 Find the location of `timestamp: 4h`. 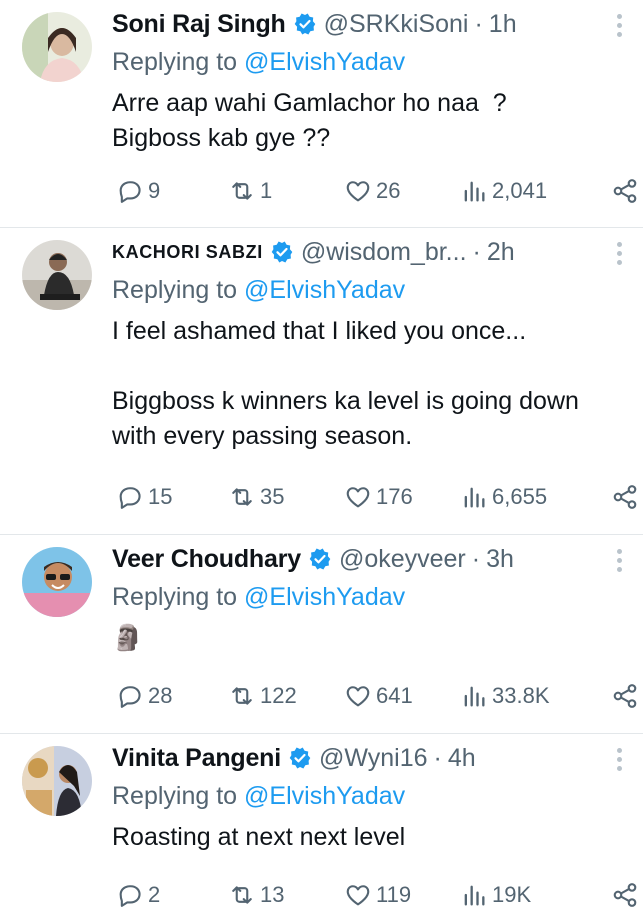

timestamp: 4h is located at coordinates (462, 758).